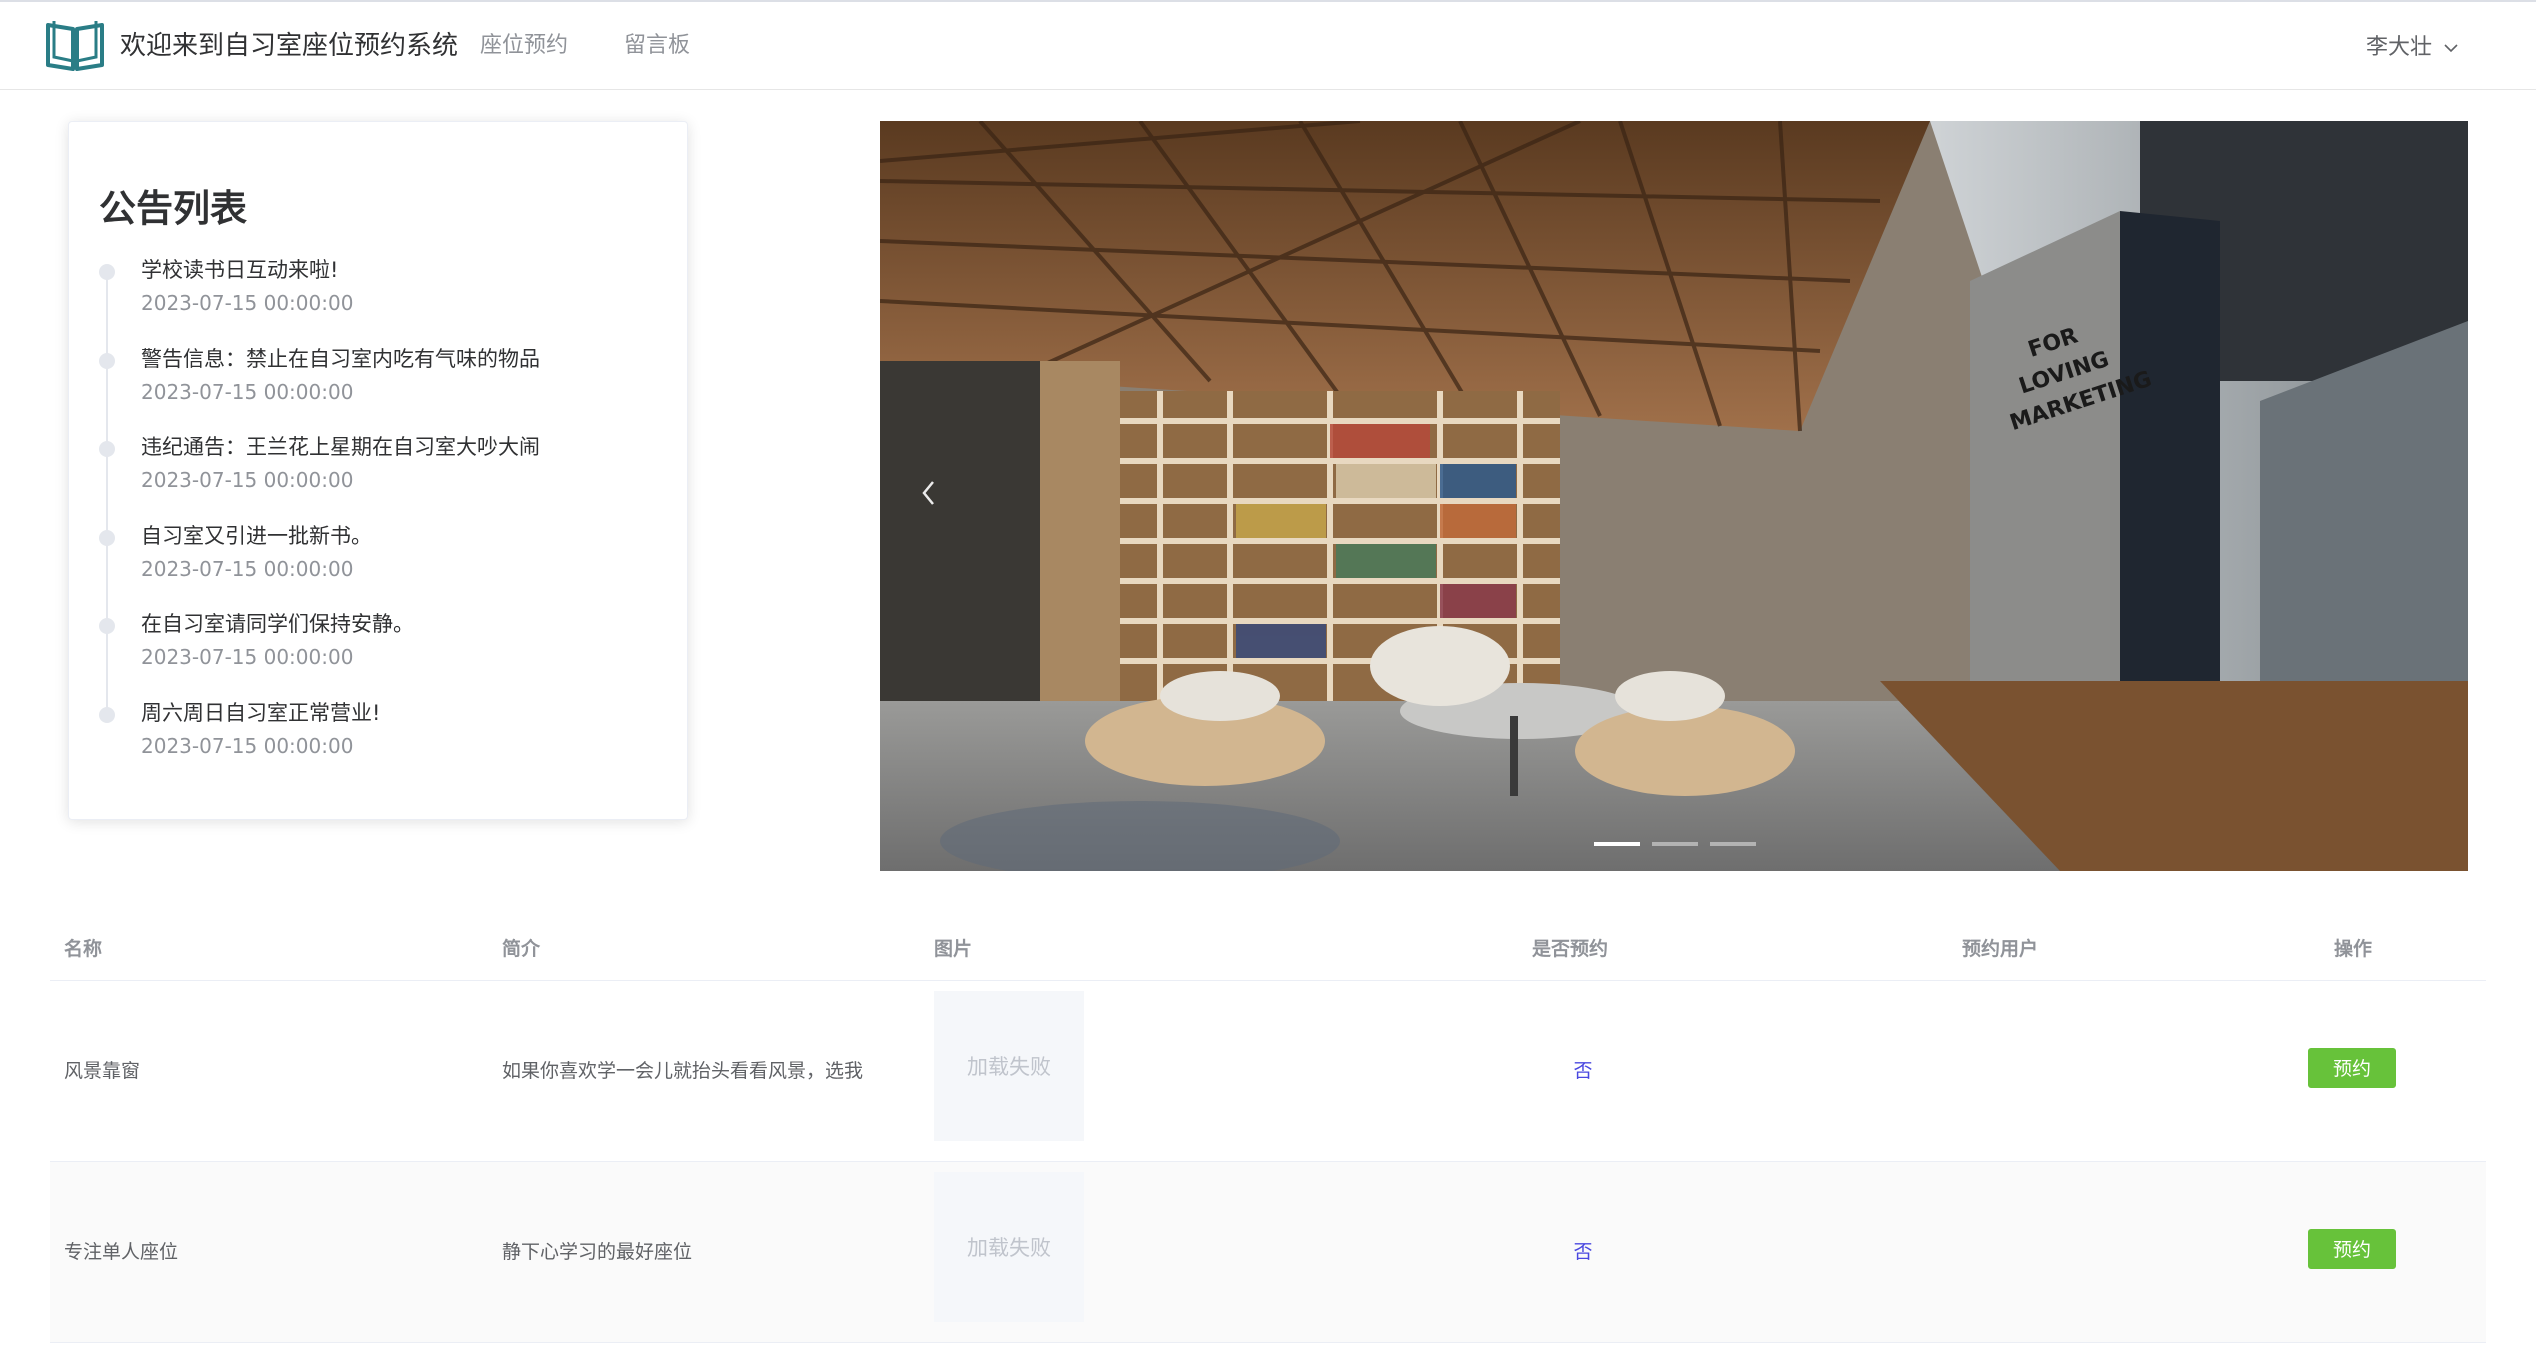 This screenshot has width=2536, height=1347. Describe the element at coordinates (953, 949) in the screenshot. I see `column-header-image: 图片` at that location.